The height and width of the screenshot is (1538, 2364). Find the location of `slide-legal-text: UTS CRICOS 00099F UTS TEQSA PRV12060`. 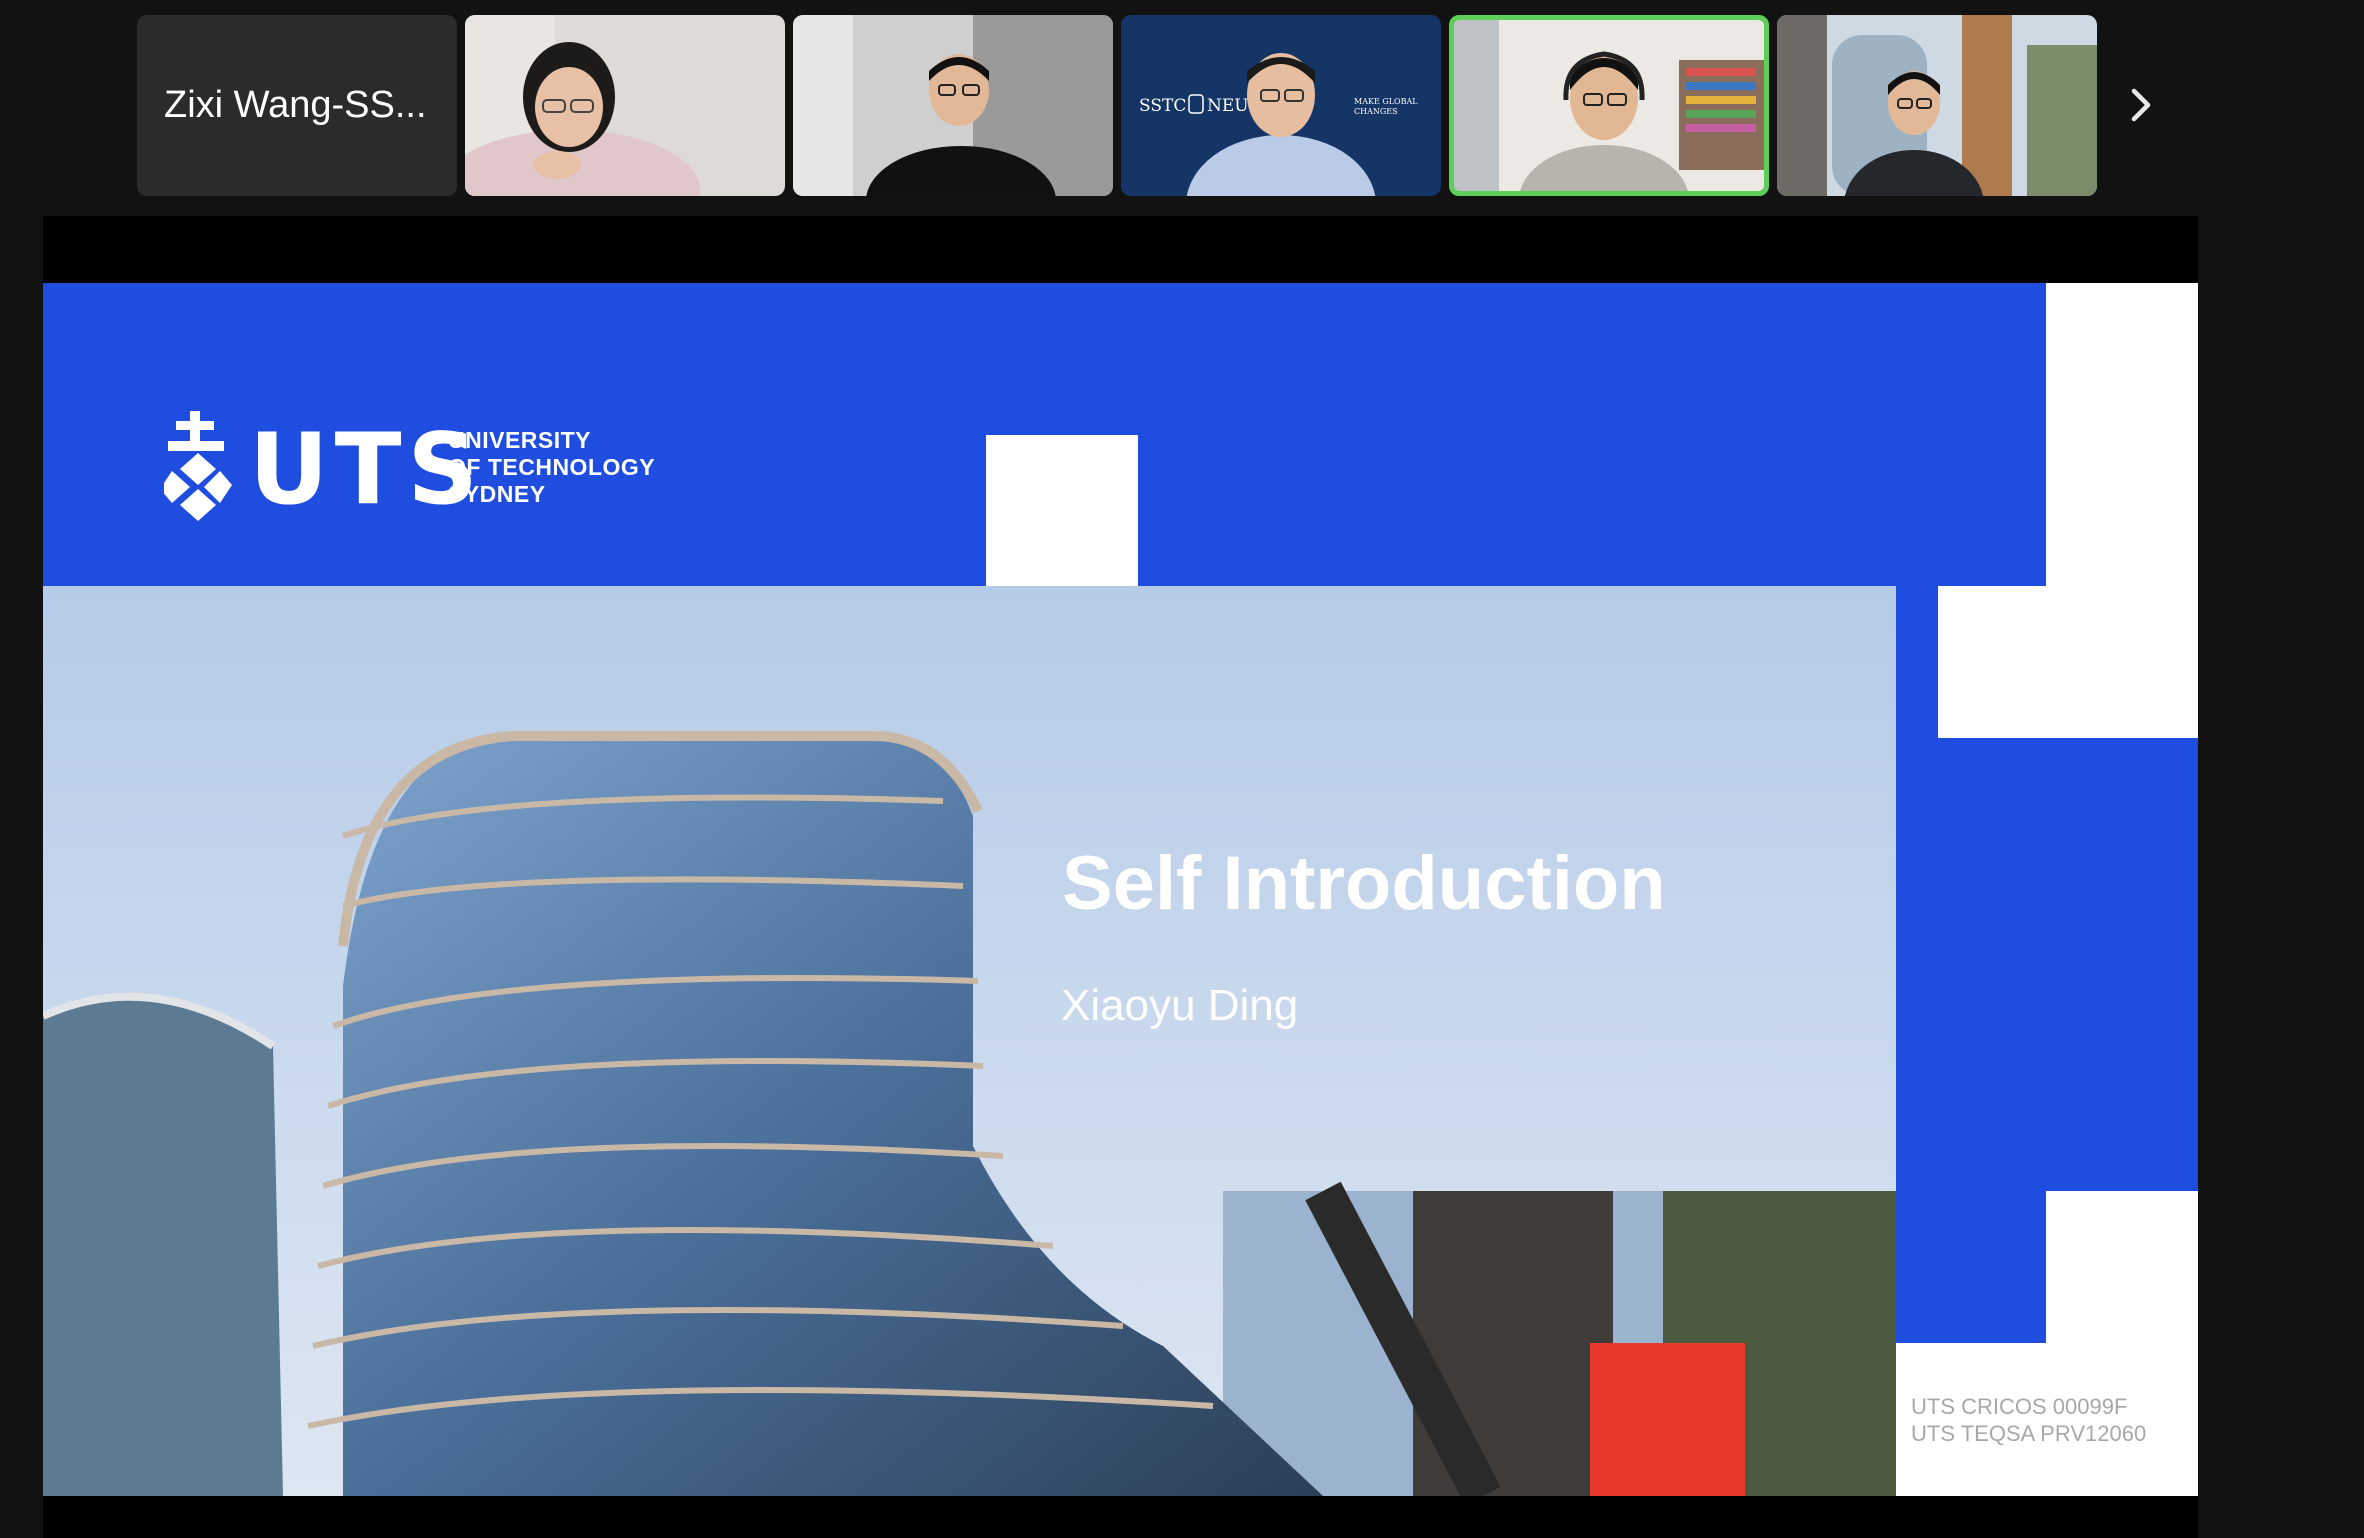

slide-legal-text: UTS CRICOS 00099F UTS TEQSA PRV12060 is located at coordinates (2028, 1420).